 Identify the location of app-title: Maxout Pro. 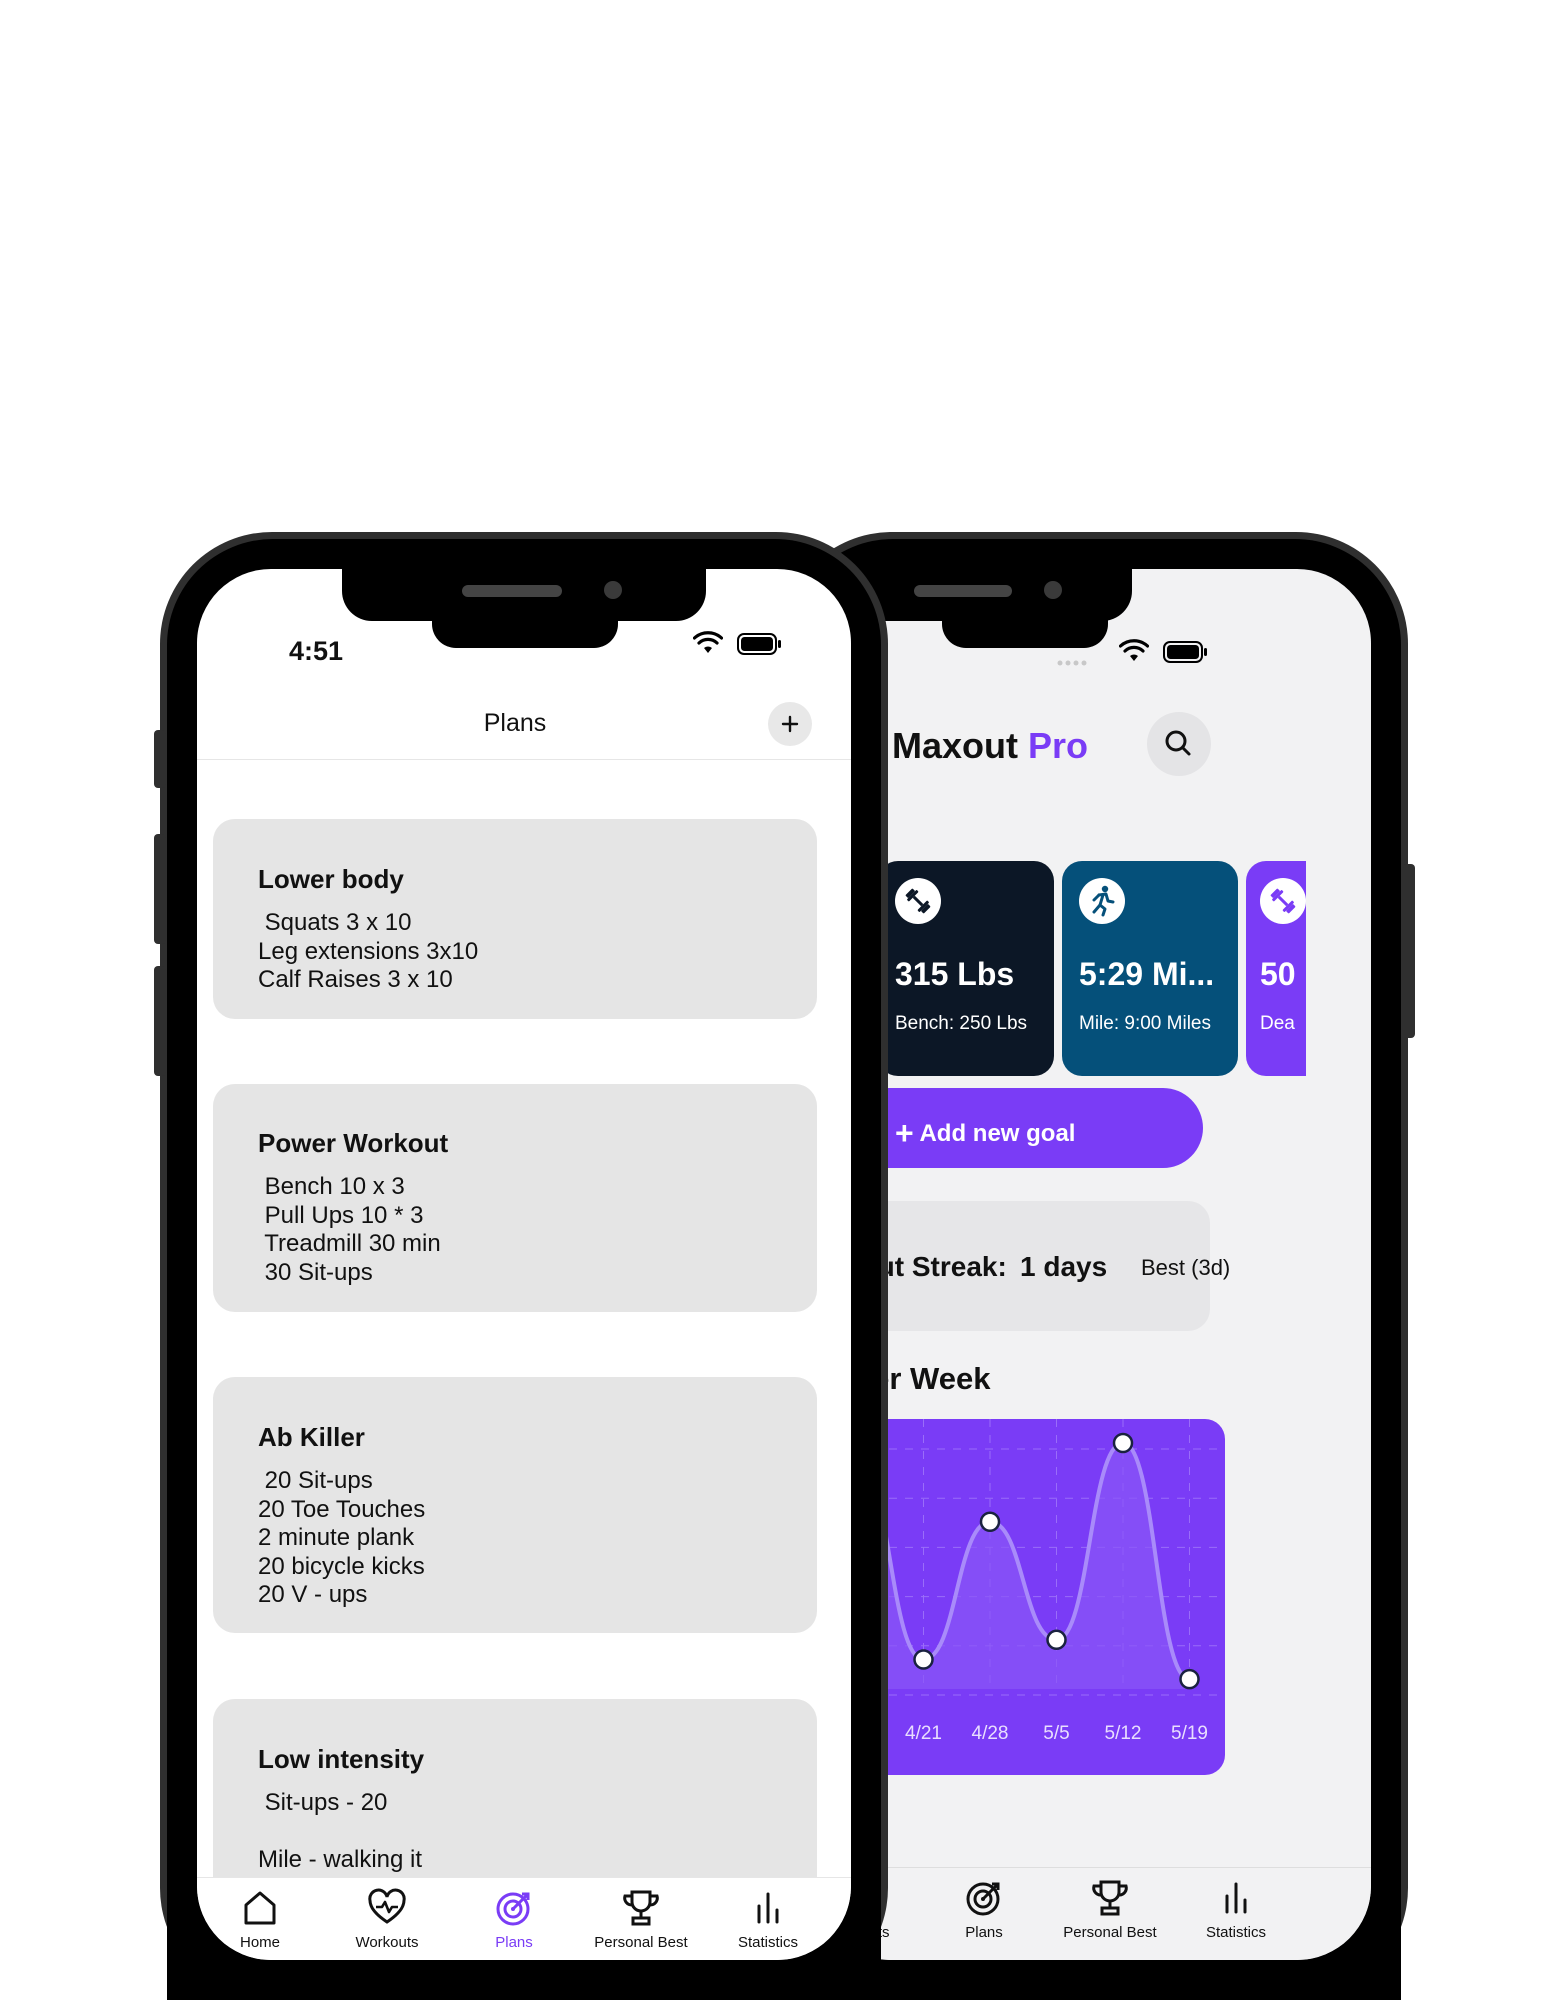
(990, 746).